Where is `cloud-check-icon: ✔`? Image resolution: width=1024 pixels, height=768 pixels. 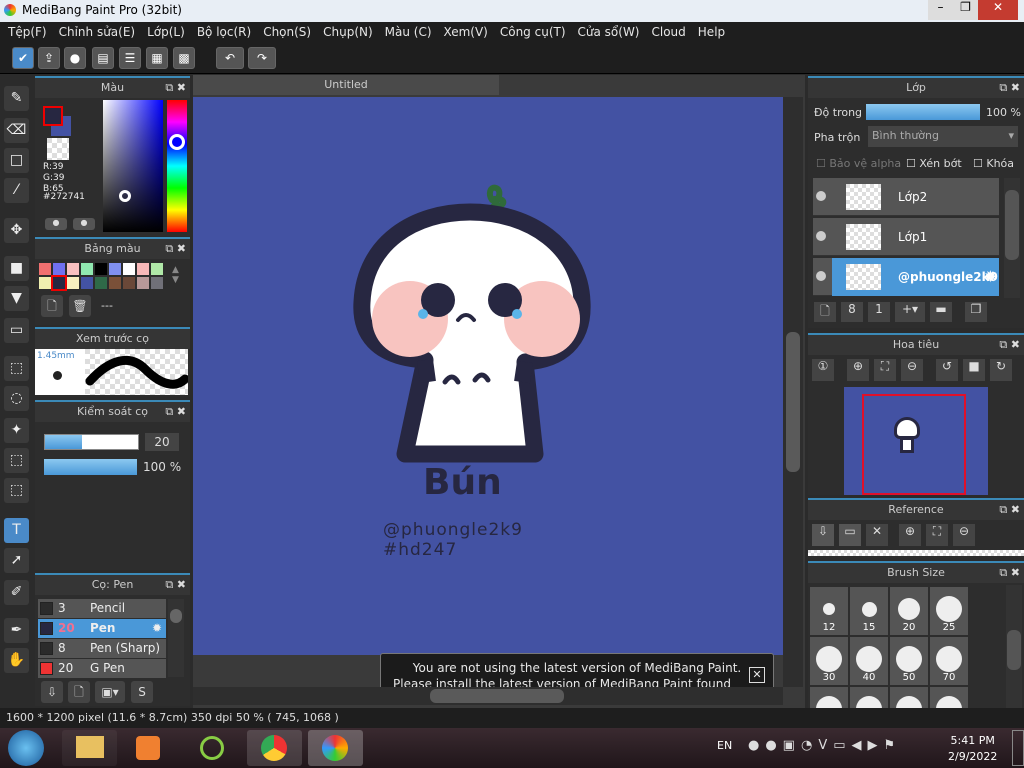
cloud-check-icon: ✔ is located at coordinates (23, 58).